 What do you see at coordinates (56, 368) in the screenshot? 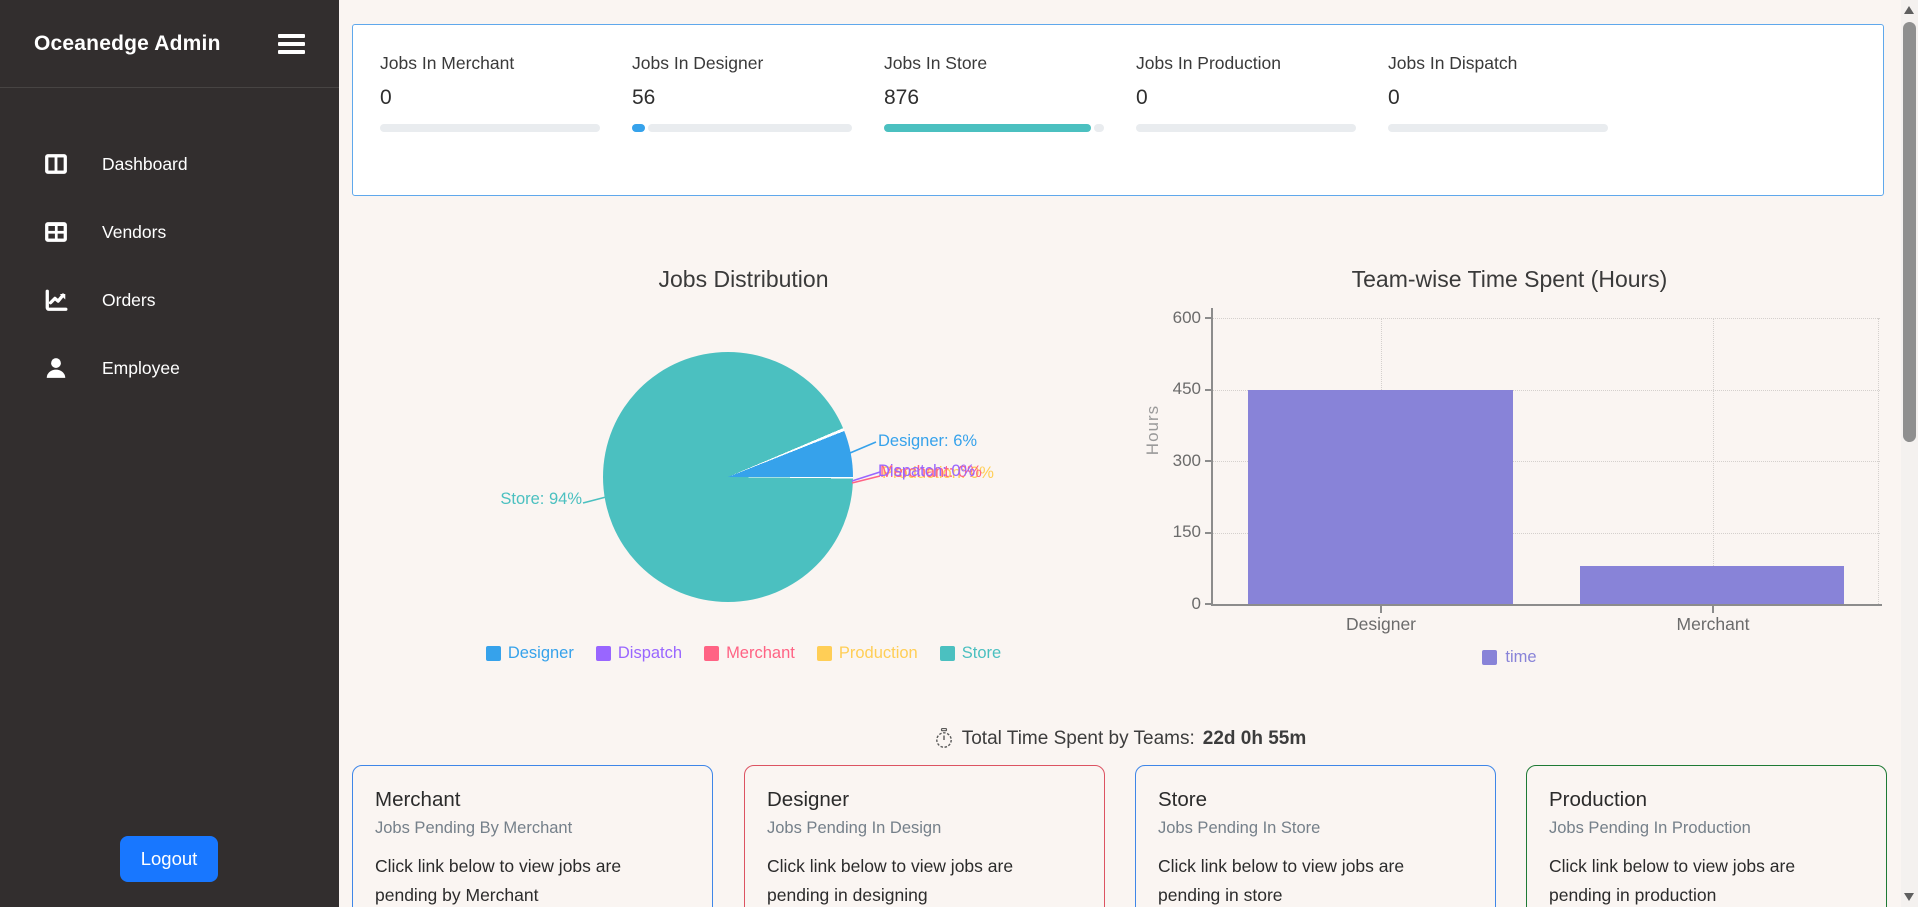
I see `user-icon` at bounding box center [56, 368].